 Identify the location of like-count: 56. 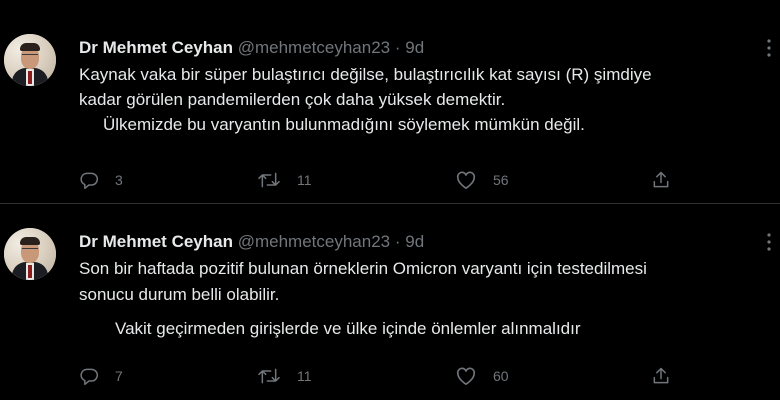
(501, 180).